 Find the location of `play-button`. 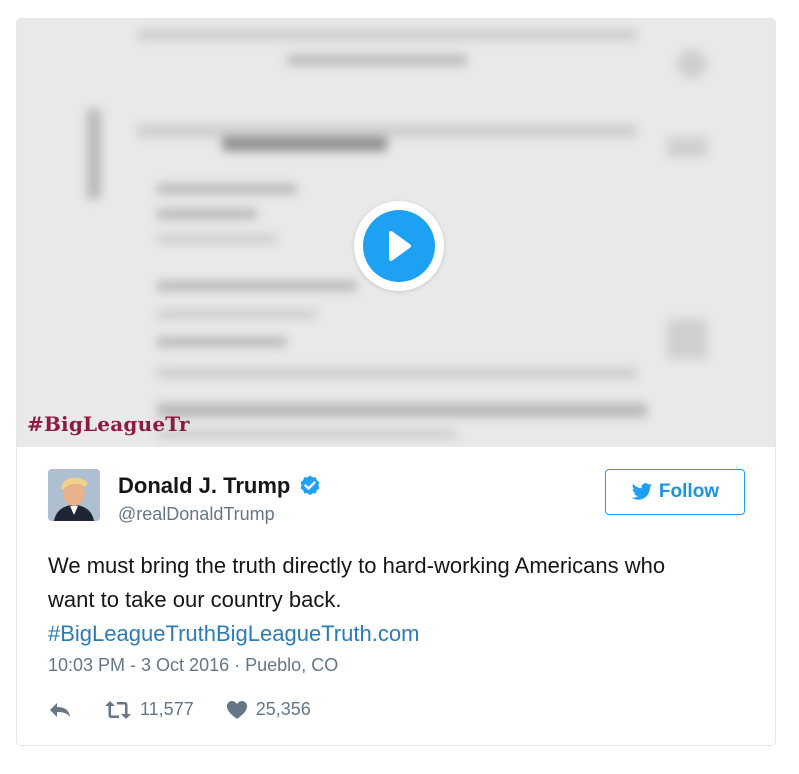

play-button is located at coordinates (399, 246).